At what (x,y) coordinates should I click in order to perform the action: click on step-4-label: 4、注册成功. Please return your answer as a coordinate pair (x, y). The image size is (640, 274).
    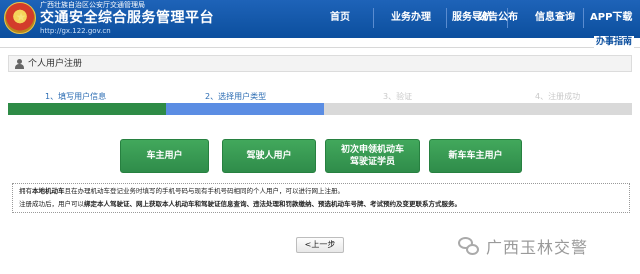
    Looking at the image, I should click on (558, 96).